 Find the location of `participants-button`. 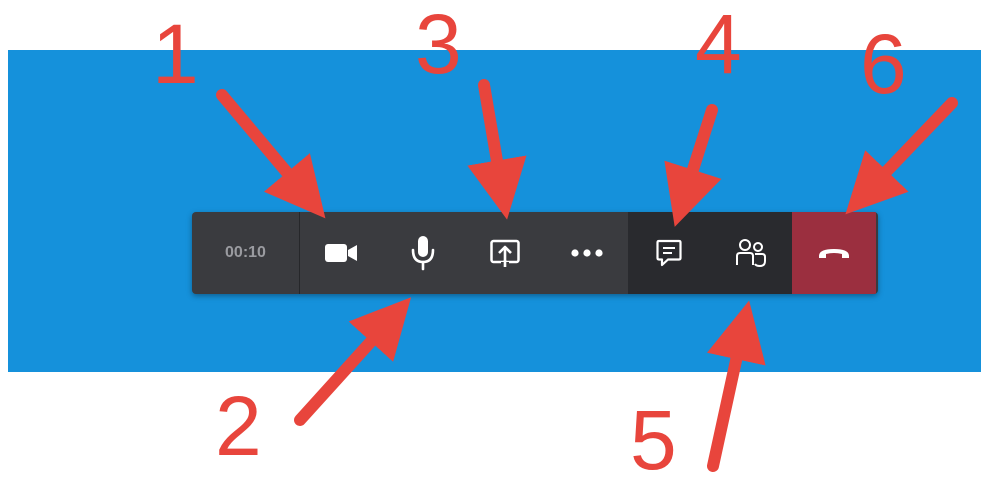

participants-button is located at coordinates (751, 253).